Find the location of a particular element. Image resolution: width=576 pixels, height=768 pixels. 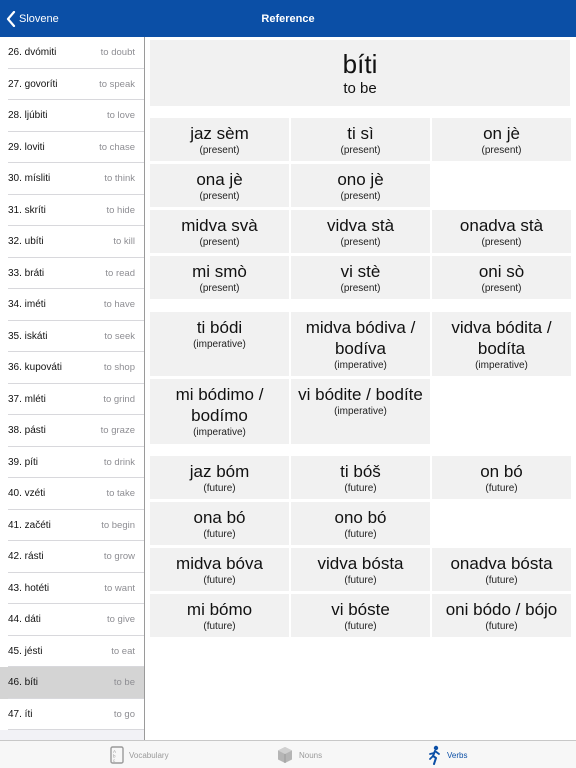

list-item-word: 46. bíti is located at coordinates (23, 683).